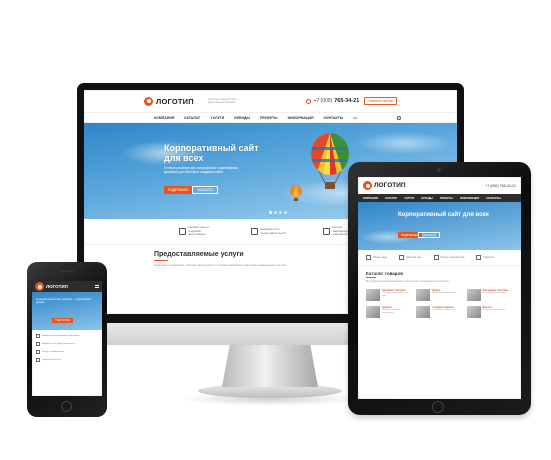 The height and width of the screenshot is (460, 551). Describe the element at coordinates (444, 293) in the screenshot. I see `catalog-card-text: Входные и межкомнатные` at that location.